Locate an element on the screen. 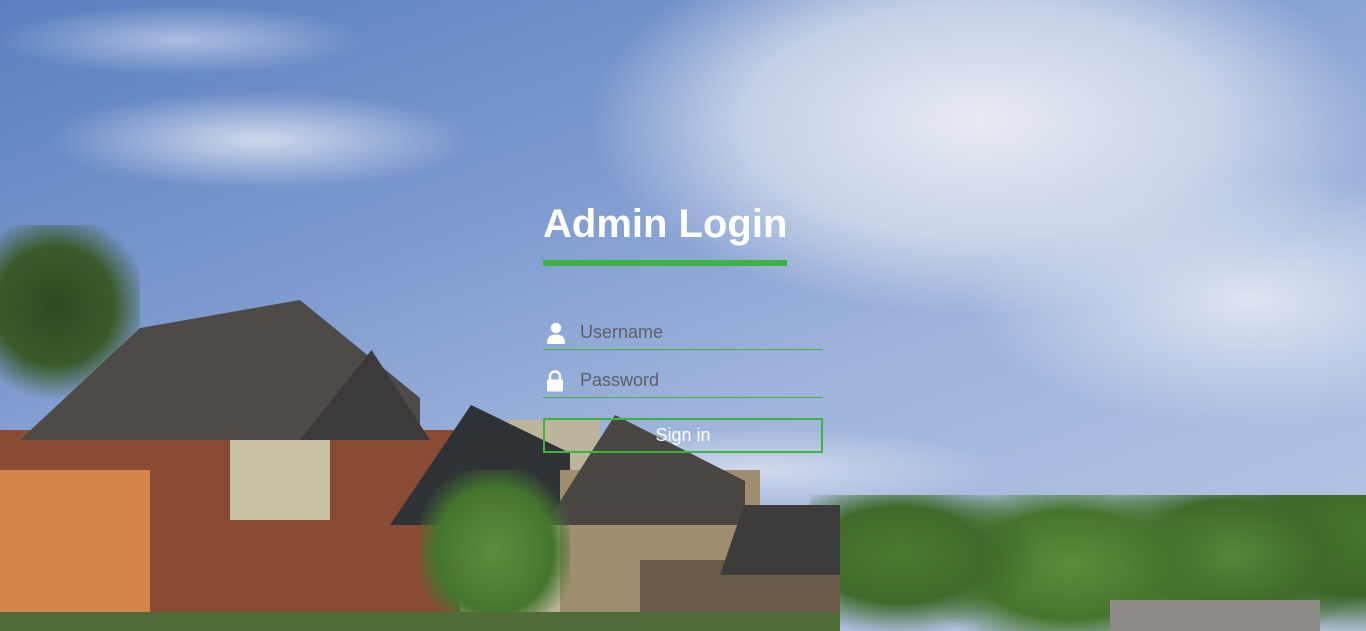 The height and width of the screenshot is (631, 1366). login-panel: Admin Login Sign in is located at coordinates (683, 326).